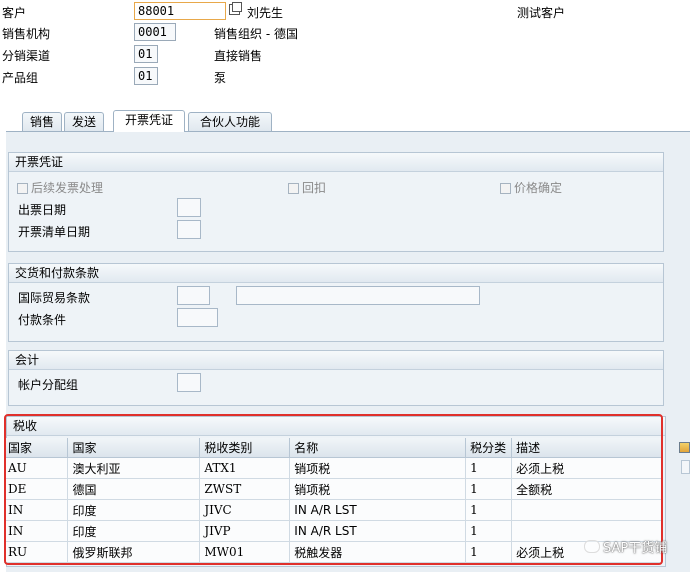 Image resolution: width=690 pixels, height=572 pixels. Describe the element at coordinates (592, 546) in the screenshot. I see `chat-bubble-icon` at that location.